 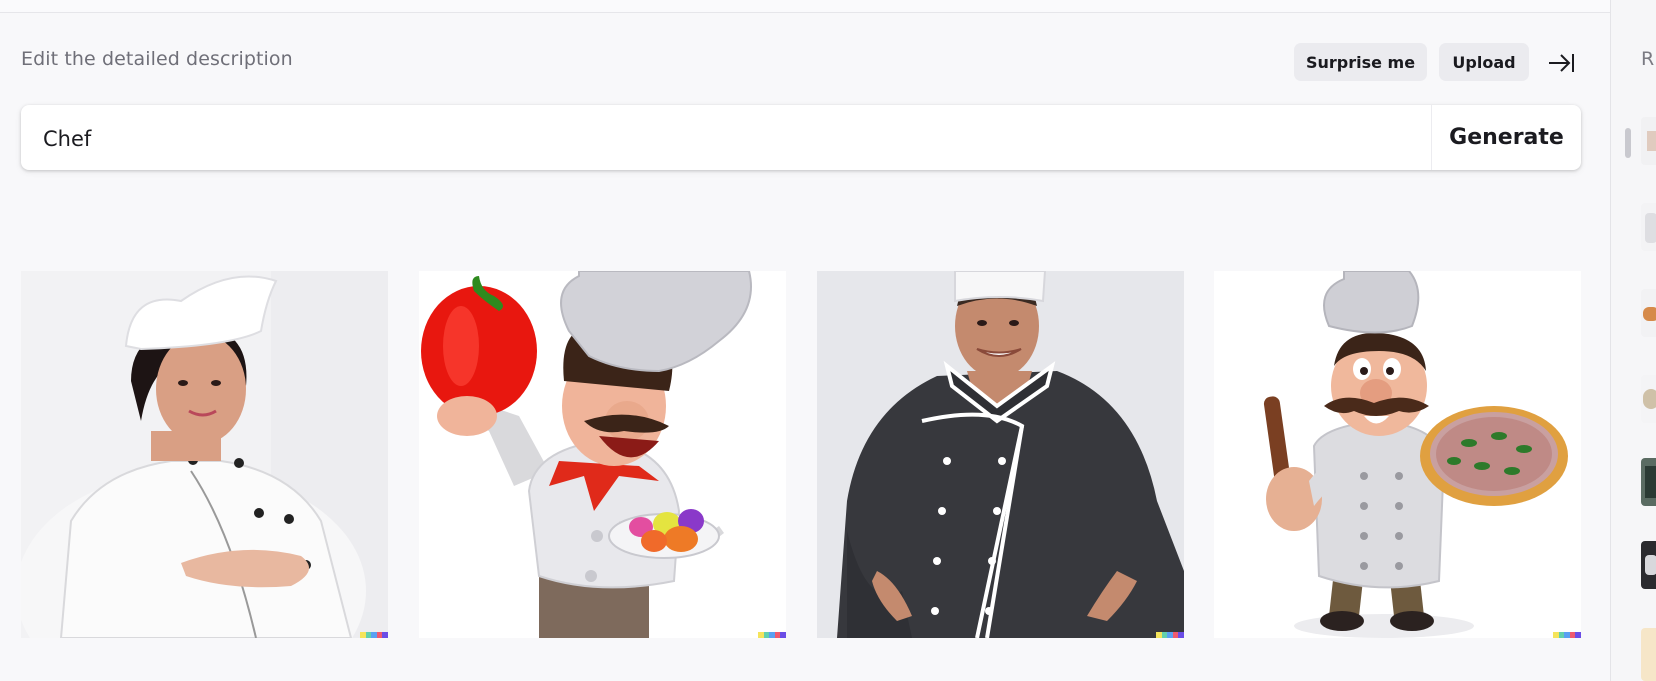 I want to click on cartoon-chef-pizza-image, so click(x=1397, y=454).